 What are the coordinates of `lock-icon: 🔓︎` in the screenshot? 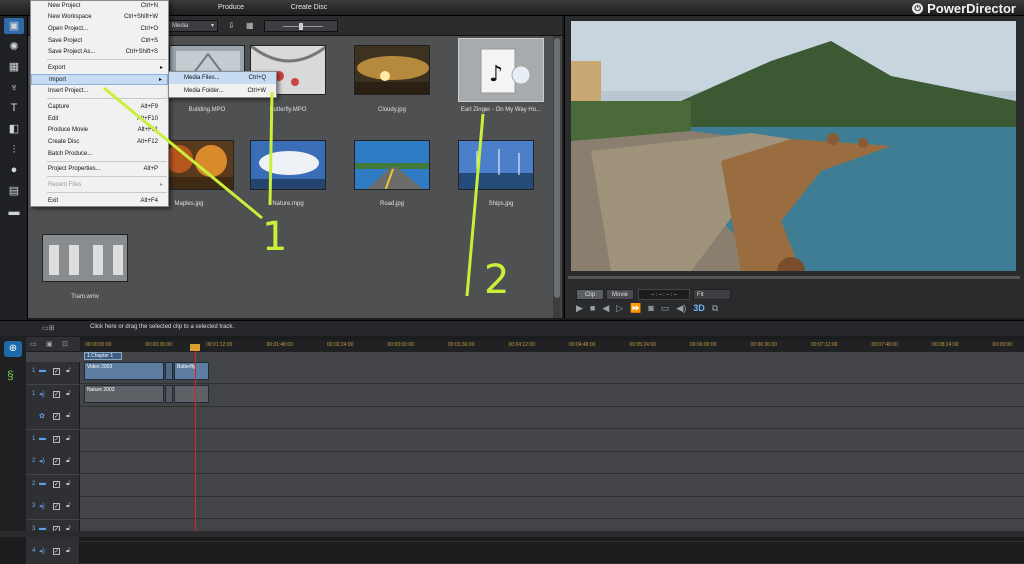 It's located at (68, 551).